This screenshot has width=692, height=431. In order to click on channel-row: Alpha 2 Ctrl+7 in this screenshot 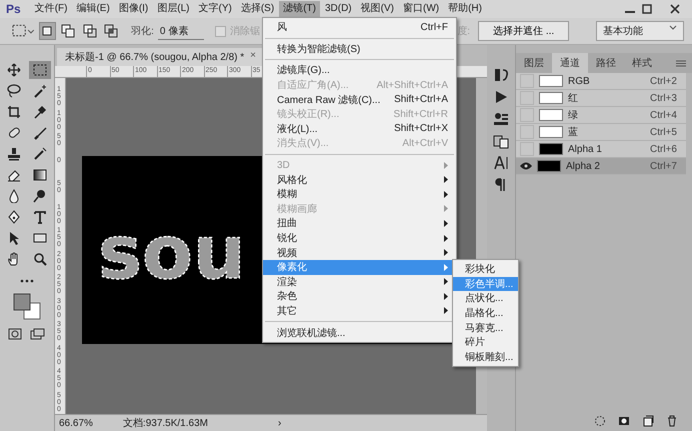, I will do `click(601, 166)`.